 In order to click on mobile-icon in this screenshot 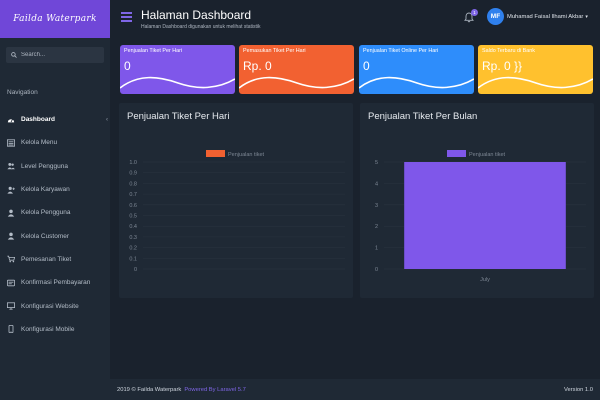, I will do `click(11, 329)`.